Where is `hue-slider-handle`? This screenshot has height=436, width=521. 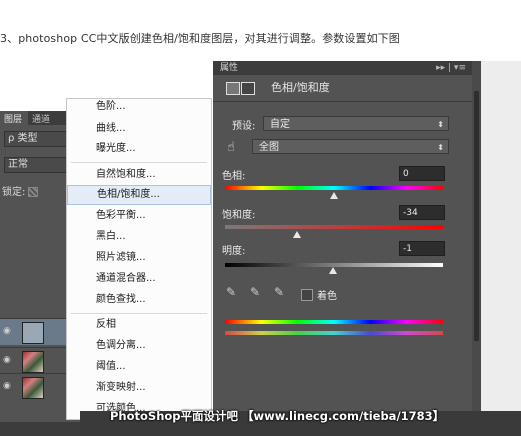
hue-slider-handle is located at coordinates (334, 195).